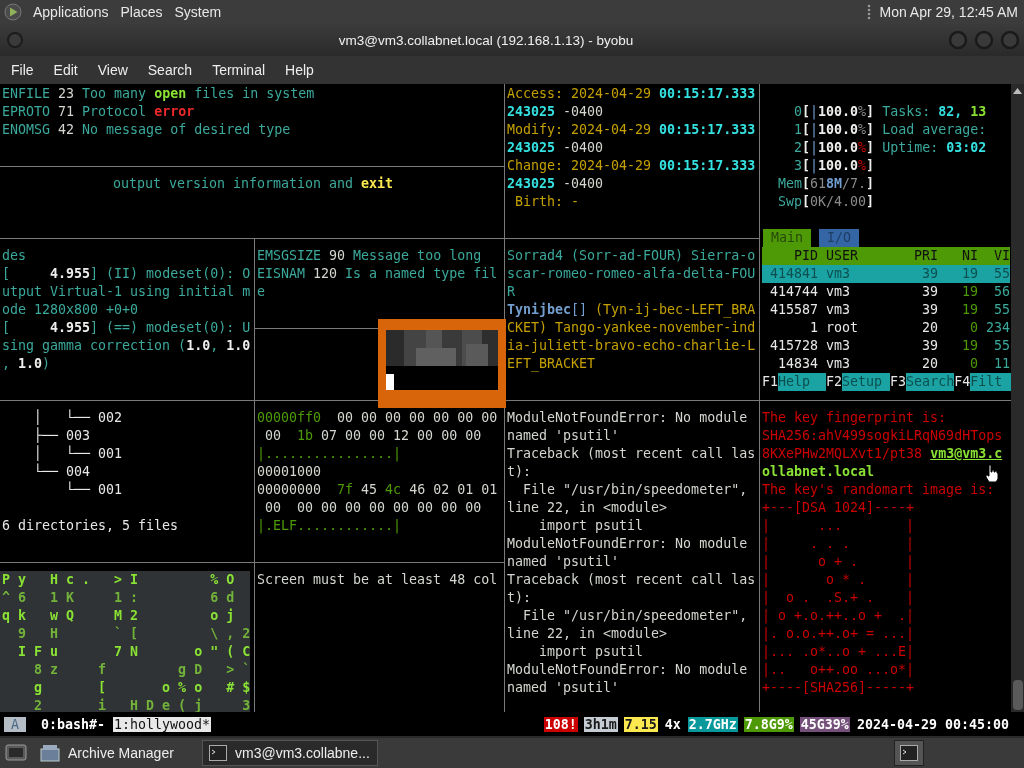 Image resolution: width=1024 pixels, height=768 pixels. Describe the element at coordinates (886, 364) in the screenshot. I see `process-row: 14834 vm3 20 0 11` at that location.